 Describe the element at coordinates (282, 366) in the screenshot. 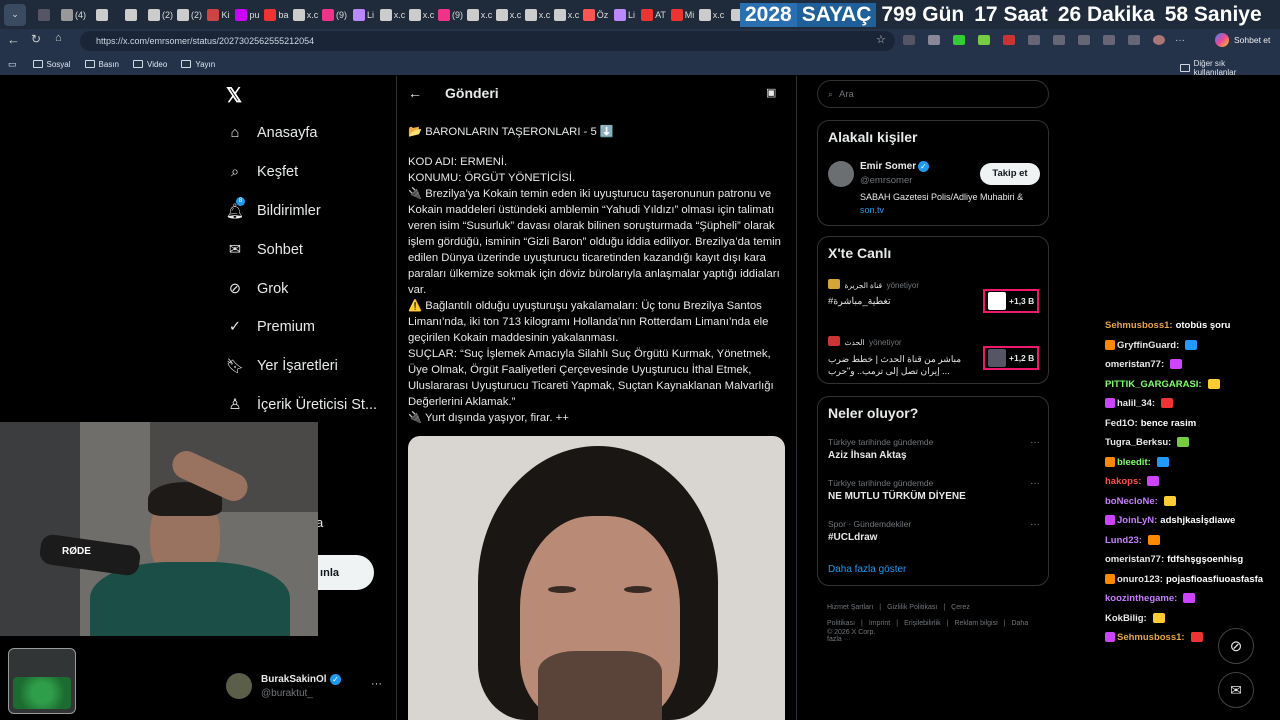

I see `nav-bookmarks: 🔖︎ Yer İşaretleri` at that location.